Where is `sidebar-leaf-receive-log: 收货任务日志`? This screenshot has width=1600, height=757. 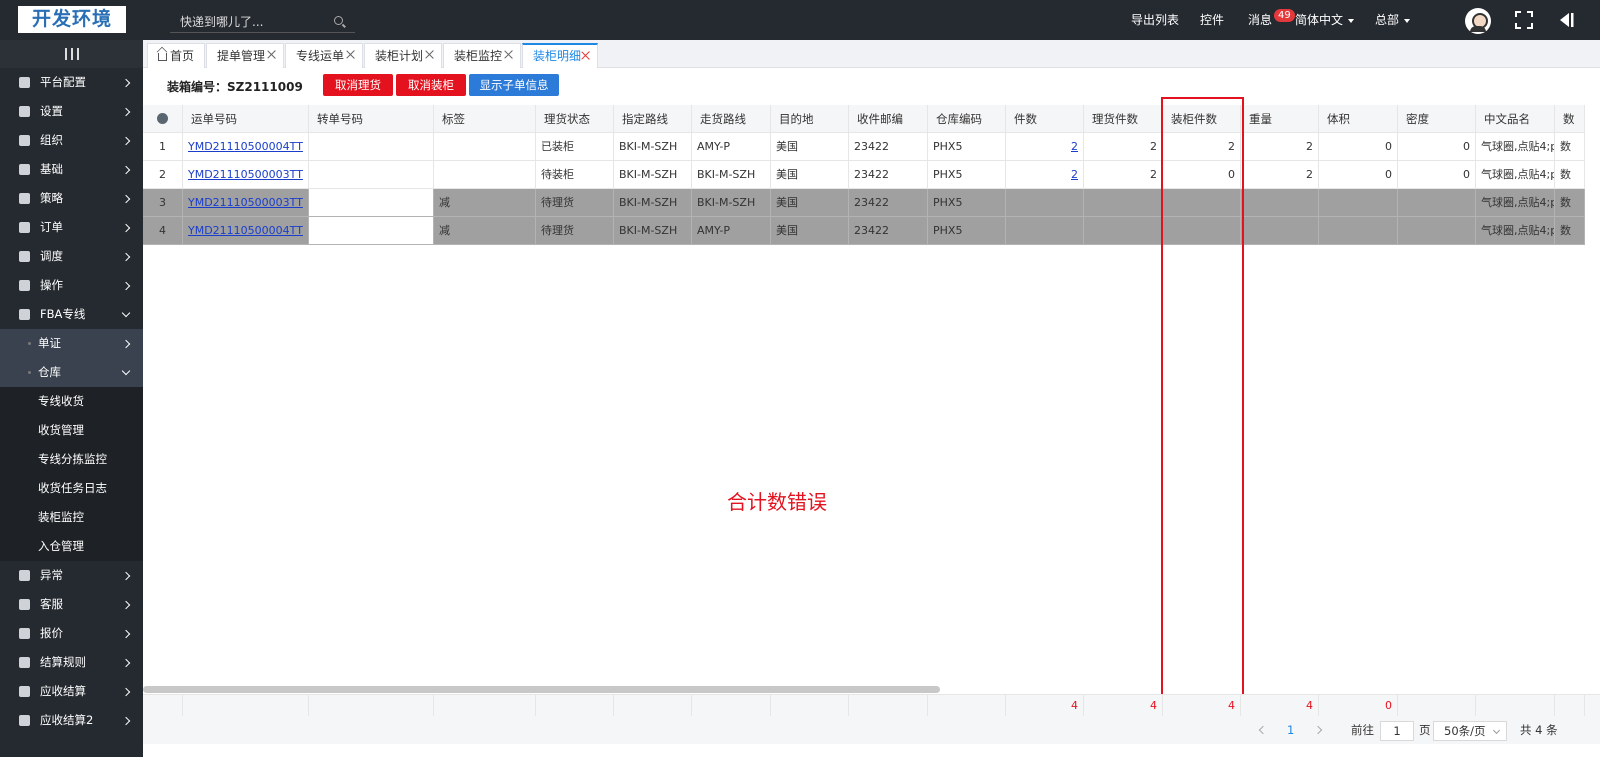
sidebar-leaf-receive-log: 收货任务日志 is located at coordinates (71, 488).